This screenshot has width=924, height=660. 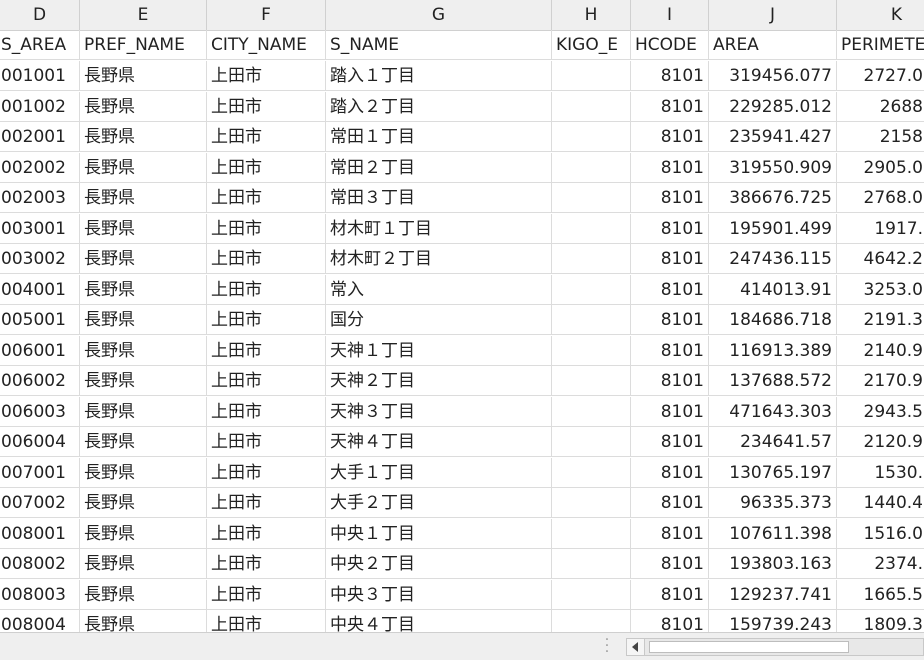 I want to click on horizontal-scrollbar, so click(x=775, y=647).